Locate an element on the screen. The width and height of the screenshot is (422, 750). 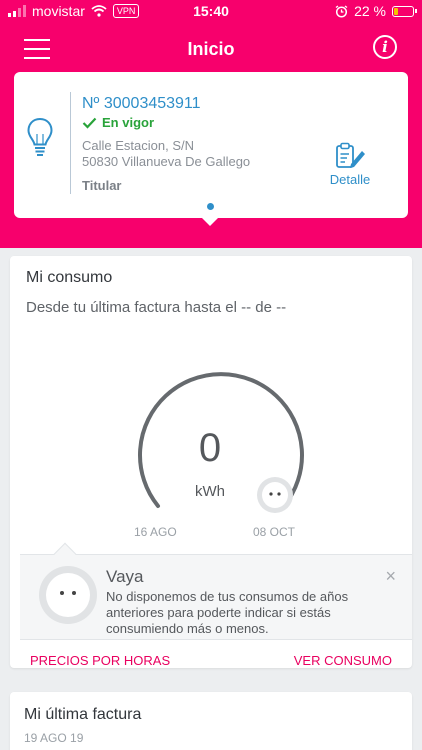
detail-button: Detalle is located at coordinates (350, 164).